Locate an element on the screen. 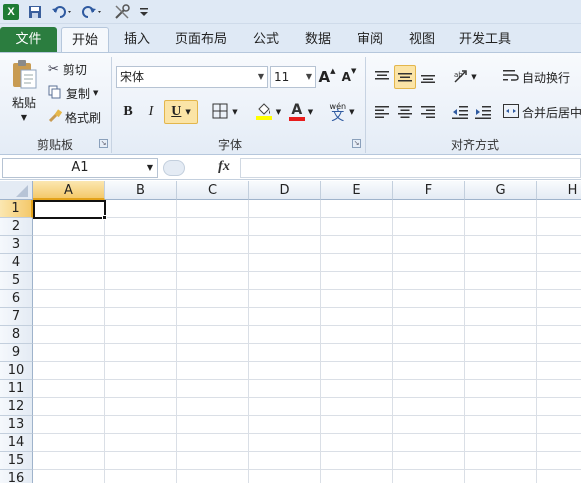  row-header-16: 16 is located at coordinates (16, 476).